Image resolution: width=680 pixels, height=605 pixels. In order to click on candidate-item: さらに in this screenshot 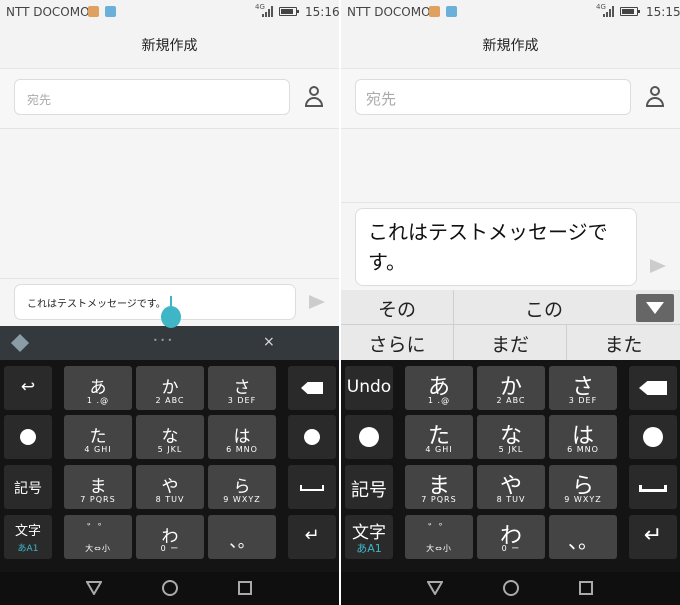, I will do `click(397, 343)`.